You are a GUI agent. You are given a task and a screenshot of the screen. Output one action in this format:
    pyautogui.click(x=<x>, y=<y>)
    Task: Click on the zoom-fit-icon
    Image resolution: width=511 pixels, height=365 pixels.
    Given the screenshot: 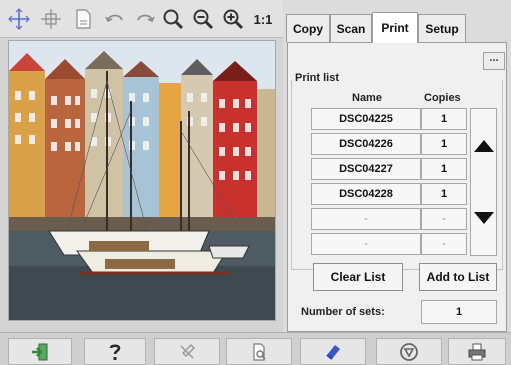 What is the action you would take?
    pyautogui.click(x=173, y=19)
    